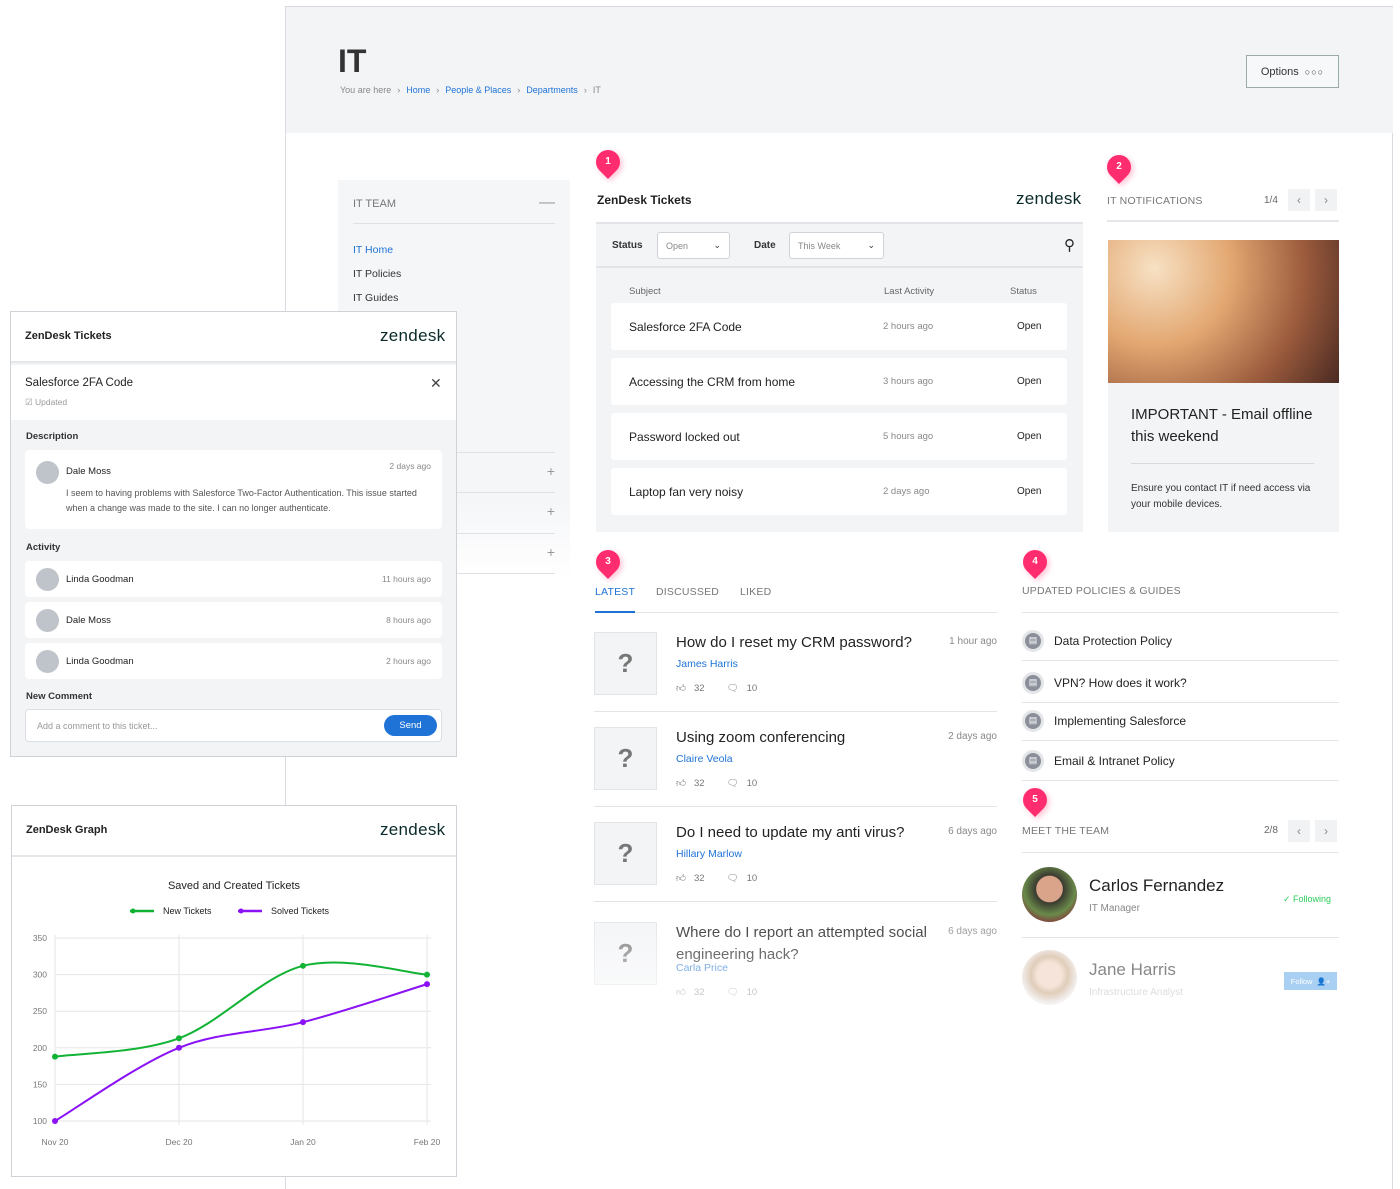 The width and height of the screenshot is (1400, 1189). I want to click on y-tick-label: 150, so click(40, 1084).